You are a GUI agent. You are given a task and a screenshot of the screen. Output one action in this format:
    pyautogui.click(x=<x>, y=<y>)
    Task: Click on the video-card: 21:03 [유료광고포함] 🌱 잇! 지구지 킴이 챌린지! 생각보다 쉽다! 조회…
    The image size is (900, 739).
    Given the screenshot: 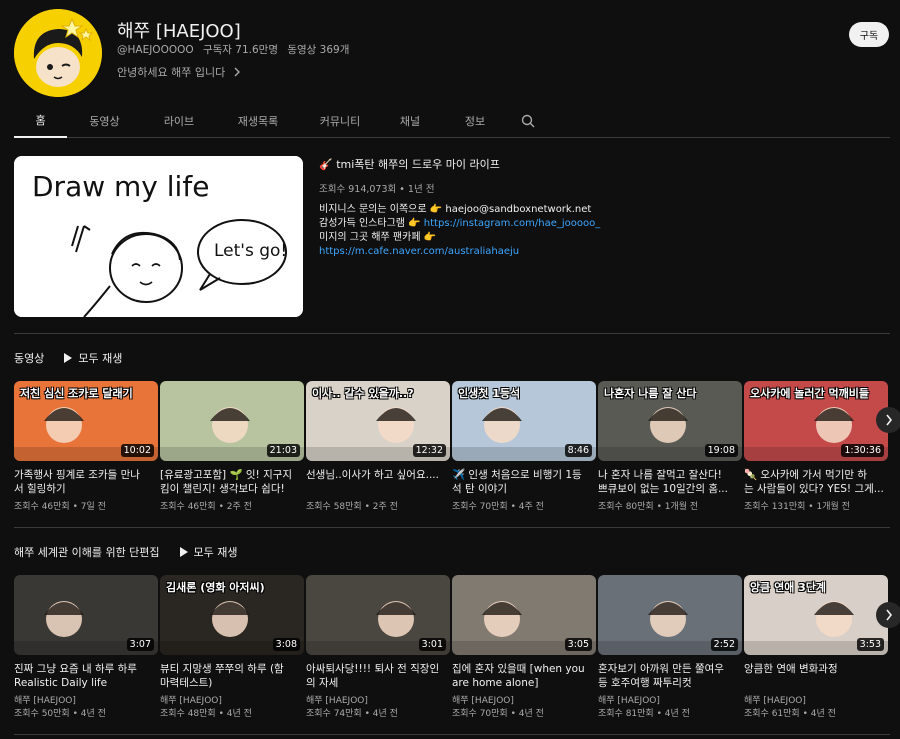 What is the action you would take?
    pyautogui.click(x=232, y=447)
    